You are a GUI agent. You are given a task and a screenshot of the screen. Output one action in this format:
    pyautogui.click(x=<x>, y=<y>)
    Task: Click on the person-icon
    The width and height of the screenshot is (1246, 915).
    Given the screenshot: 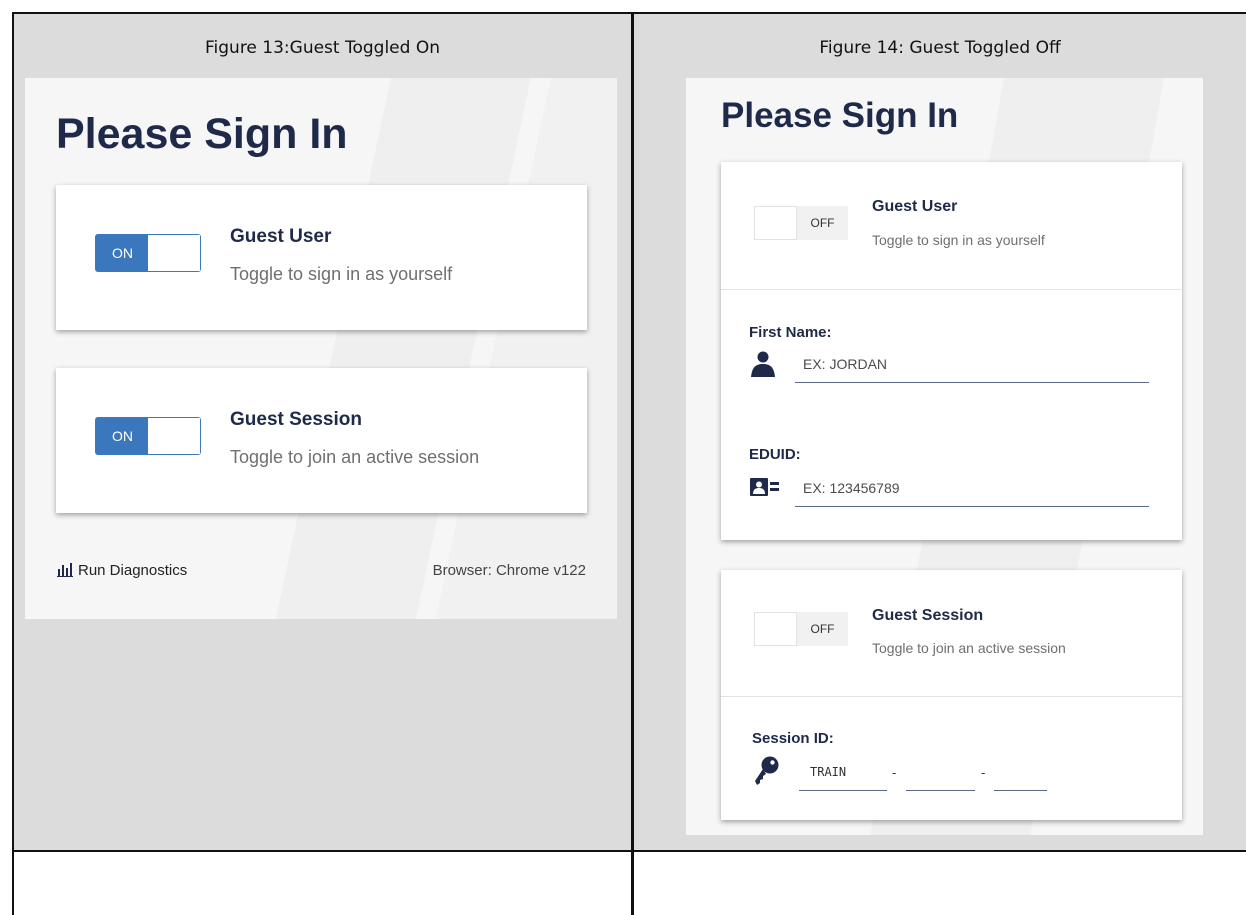 What is the action you would take?
    pyautogui.click(x=763, y=364)
    